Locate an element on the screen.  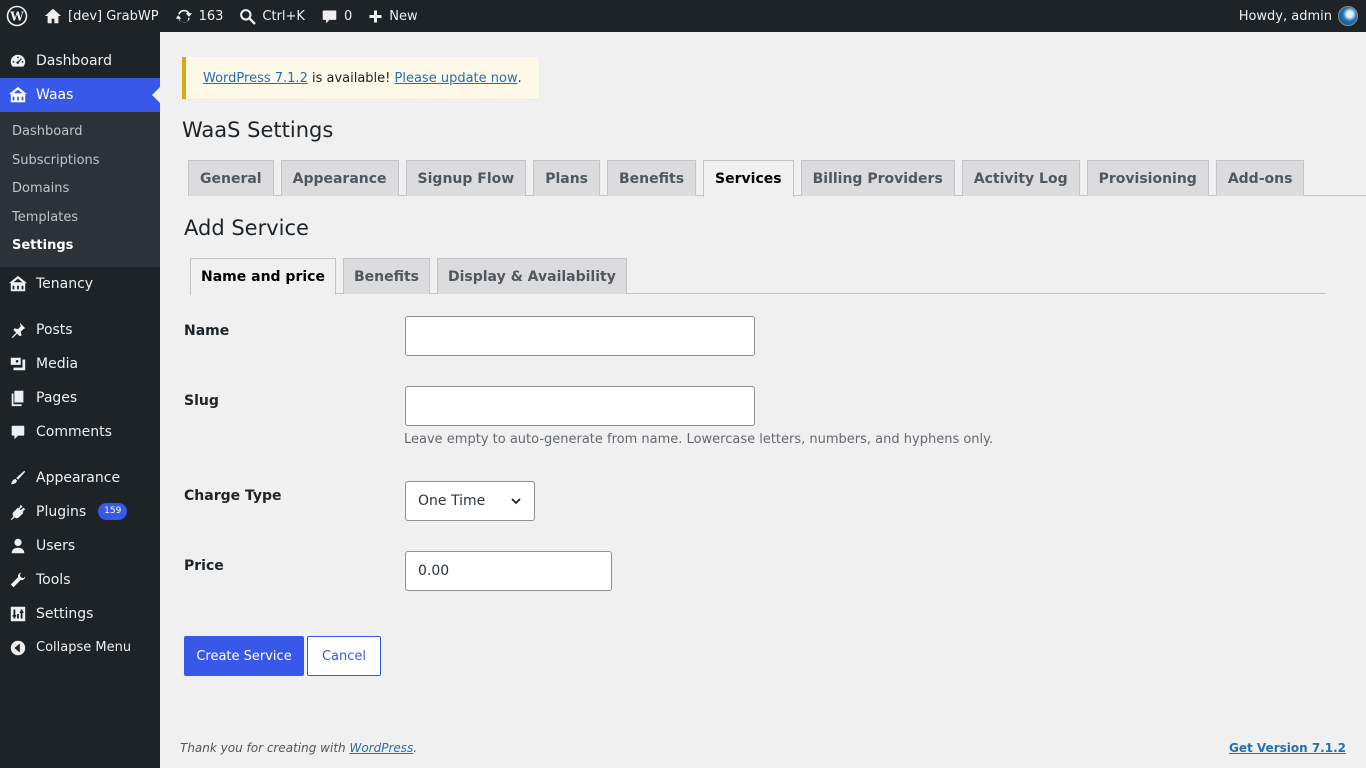
collapse-menu-button: Collapse Menu is located at coordinates (80, 648).